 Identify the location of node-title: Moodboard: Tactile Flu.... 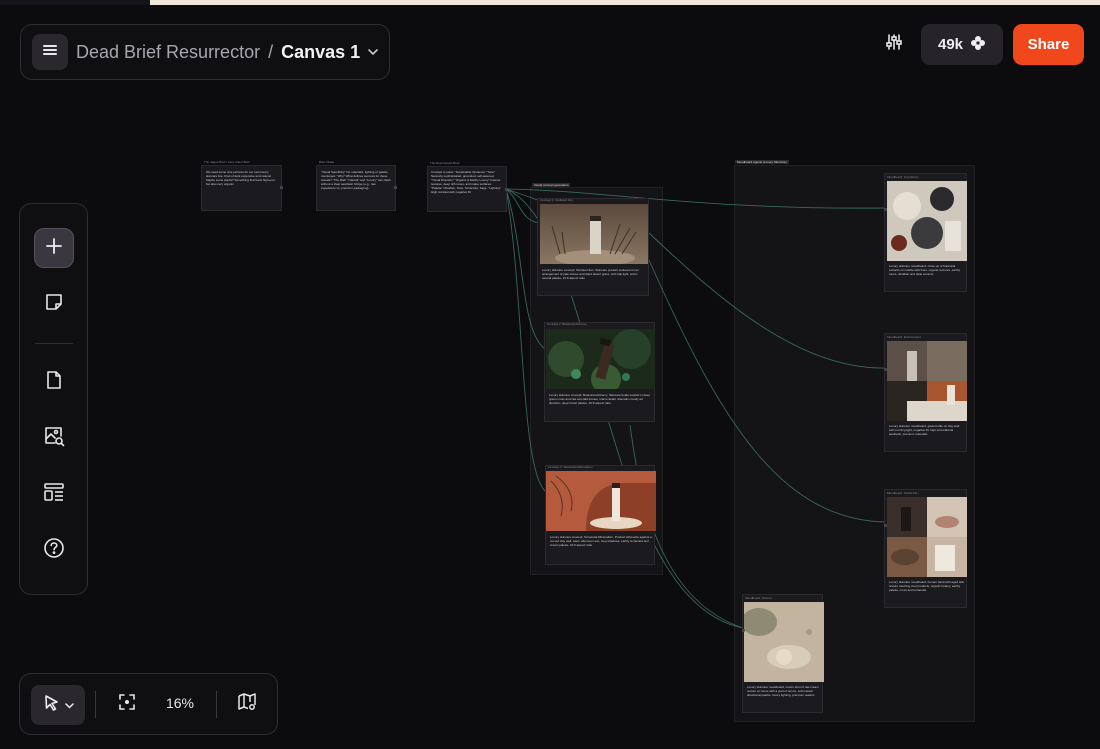
(903, 493).